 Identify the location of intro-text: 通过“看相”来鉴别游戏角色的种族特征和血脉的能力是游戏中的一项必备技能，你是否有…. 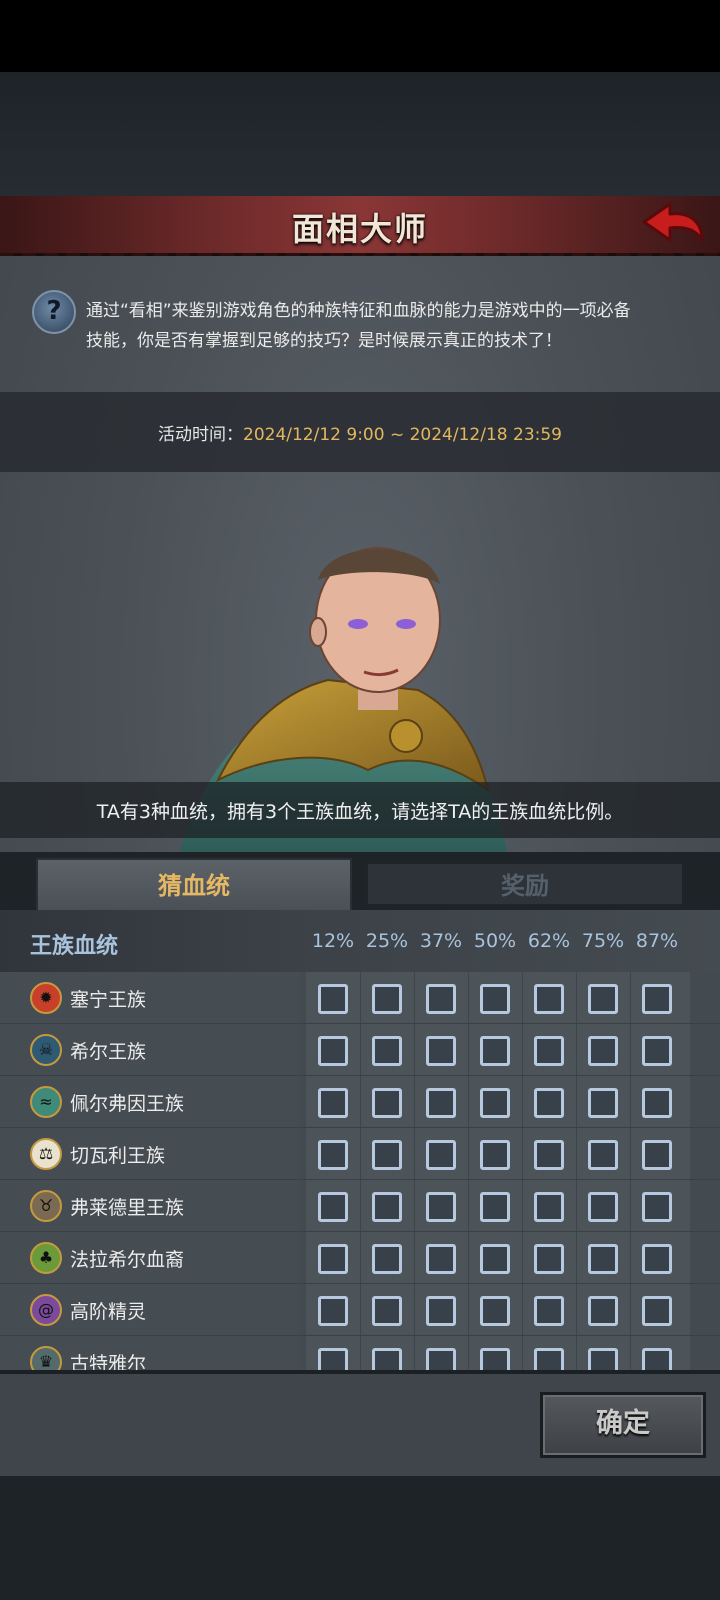
(358, 326).